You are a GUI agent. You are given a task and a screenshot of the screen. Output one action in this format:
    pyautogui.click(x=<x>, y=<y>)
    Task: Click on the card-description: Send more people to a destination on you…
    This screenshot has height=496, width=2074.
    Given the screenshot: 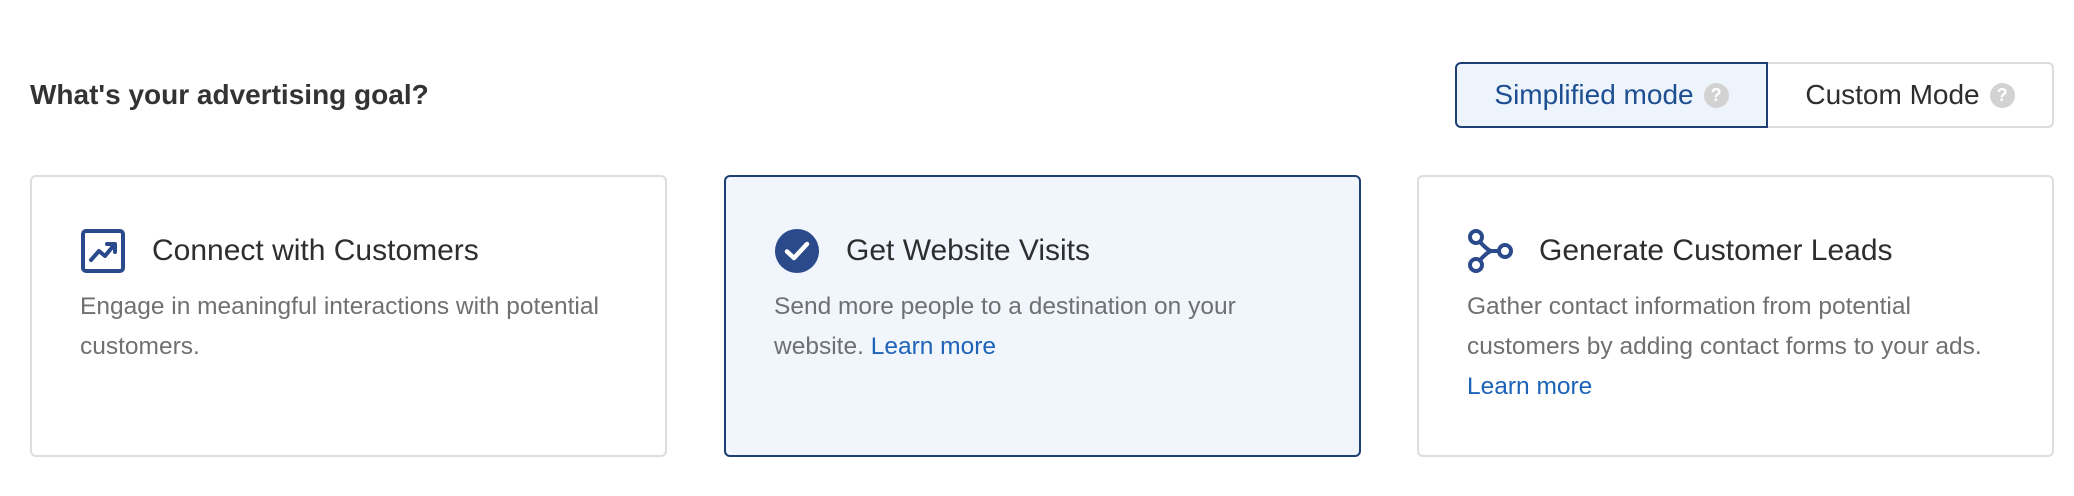 What is the action you would take?
    pyautogui.click(x=1044, y=327)
    